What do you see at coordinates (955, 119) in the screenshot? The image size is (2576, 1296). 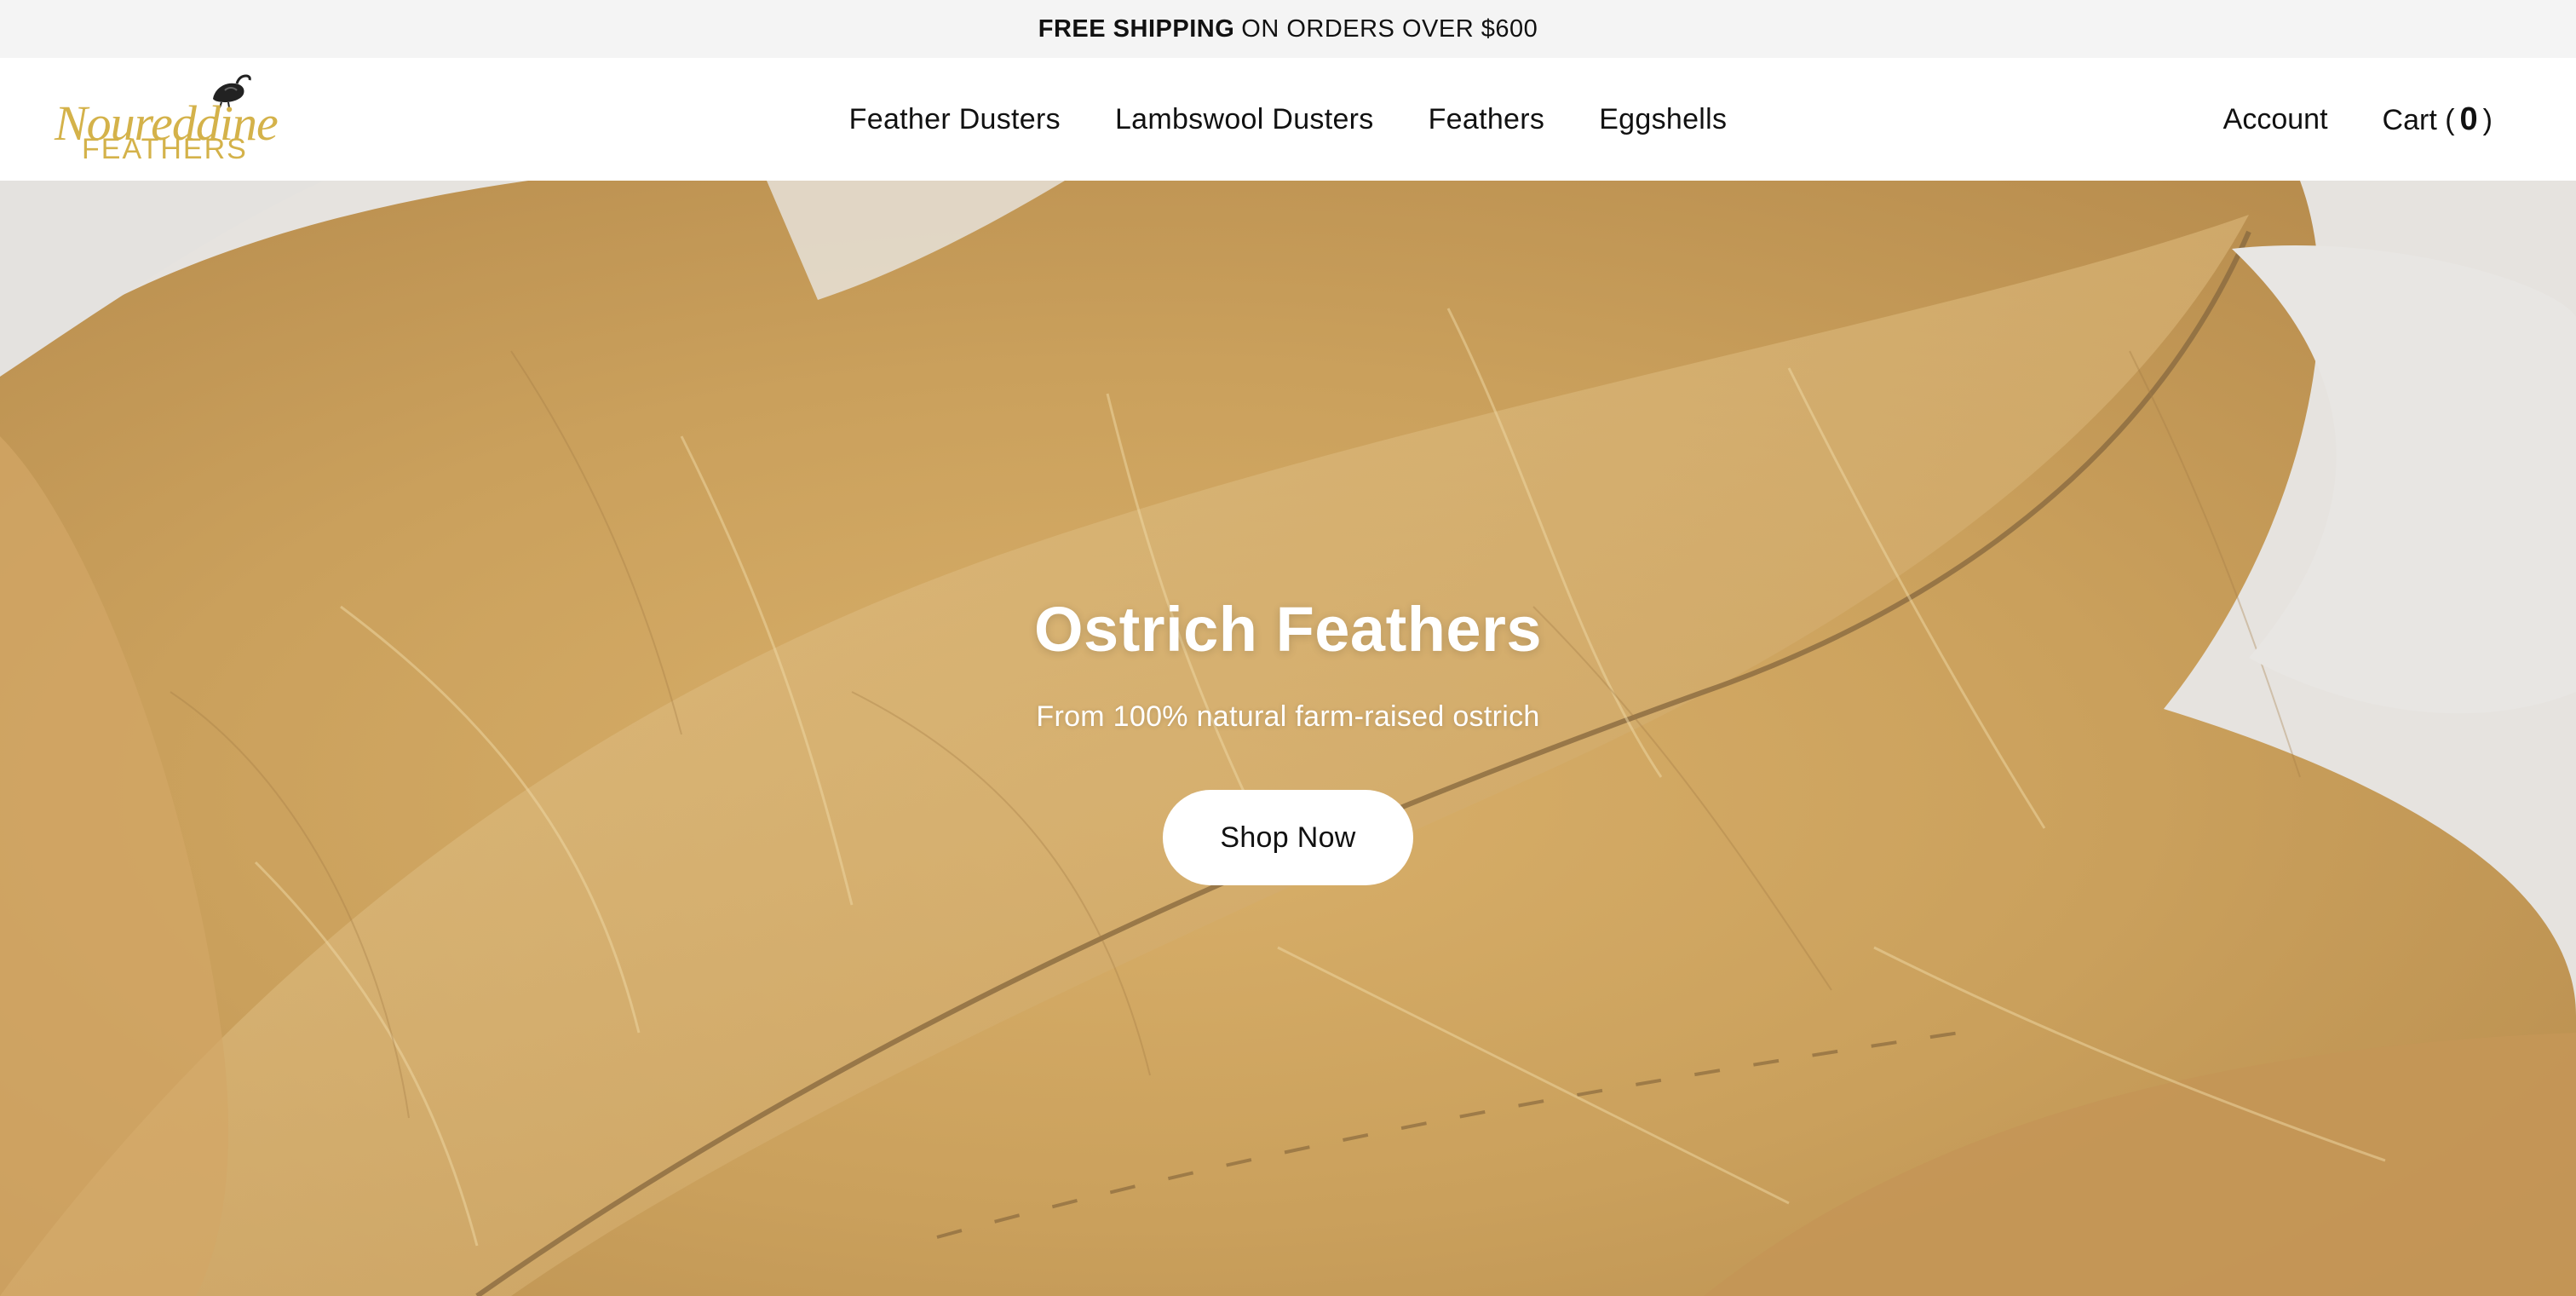 I see `nav-item-feather-dusters: Feather Dusters` at bounding box center [955, 119].